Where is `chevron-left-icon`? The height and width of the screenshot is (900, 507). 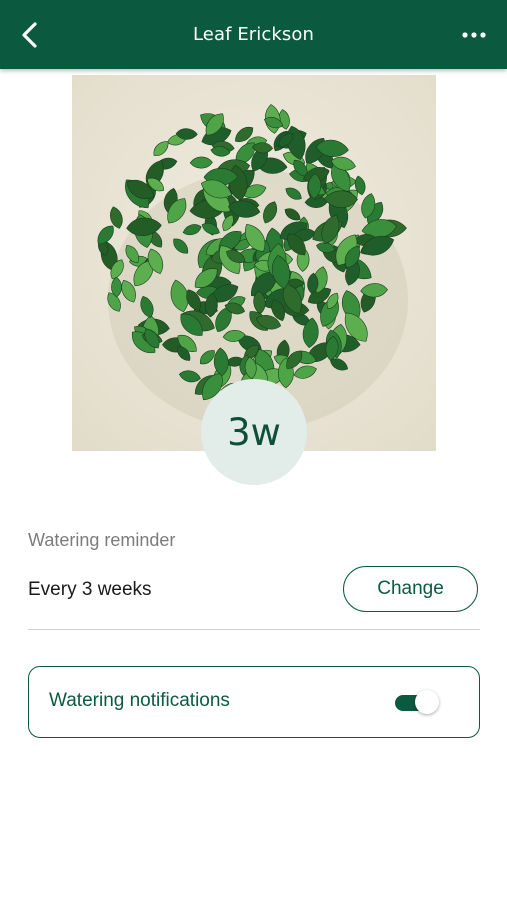 chevron-left-icon is located at coordinates (29, 35).